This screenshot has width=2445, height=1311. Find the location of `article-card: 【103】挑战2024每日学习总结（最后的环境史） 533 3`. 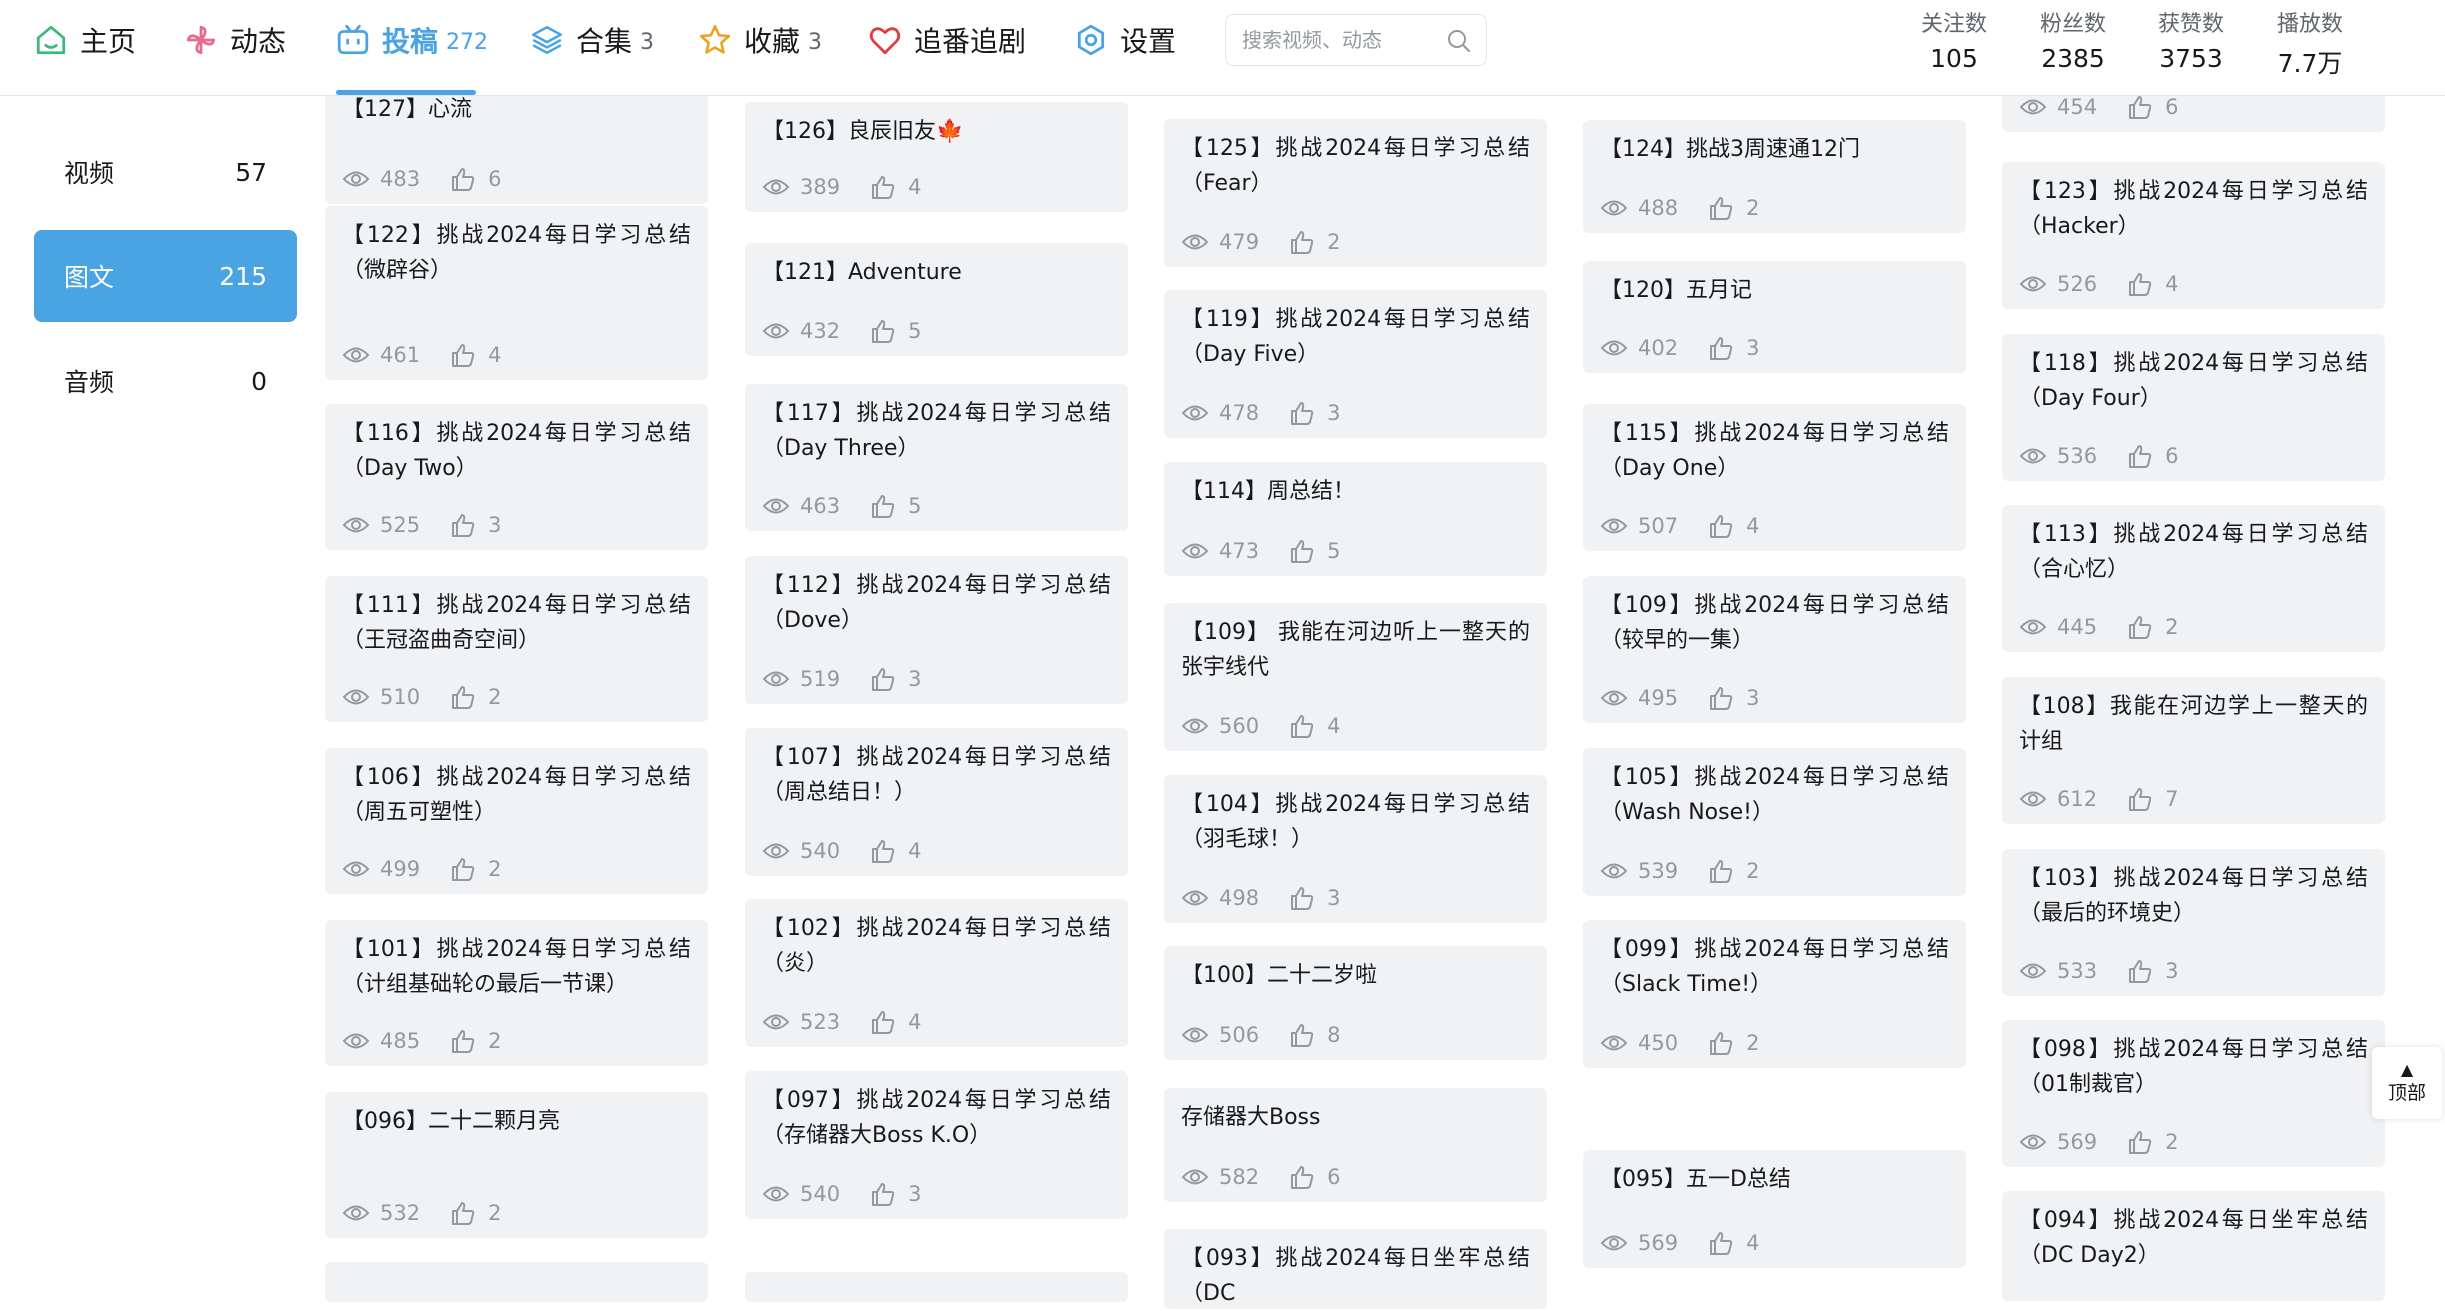

article-card: 【103】挑战2024每日学习总结（最后的环境史） 533 3 is located at coordinates (2193, 922).